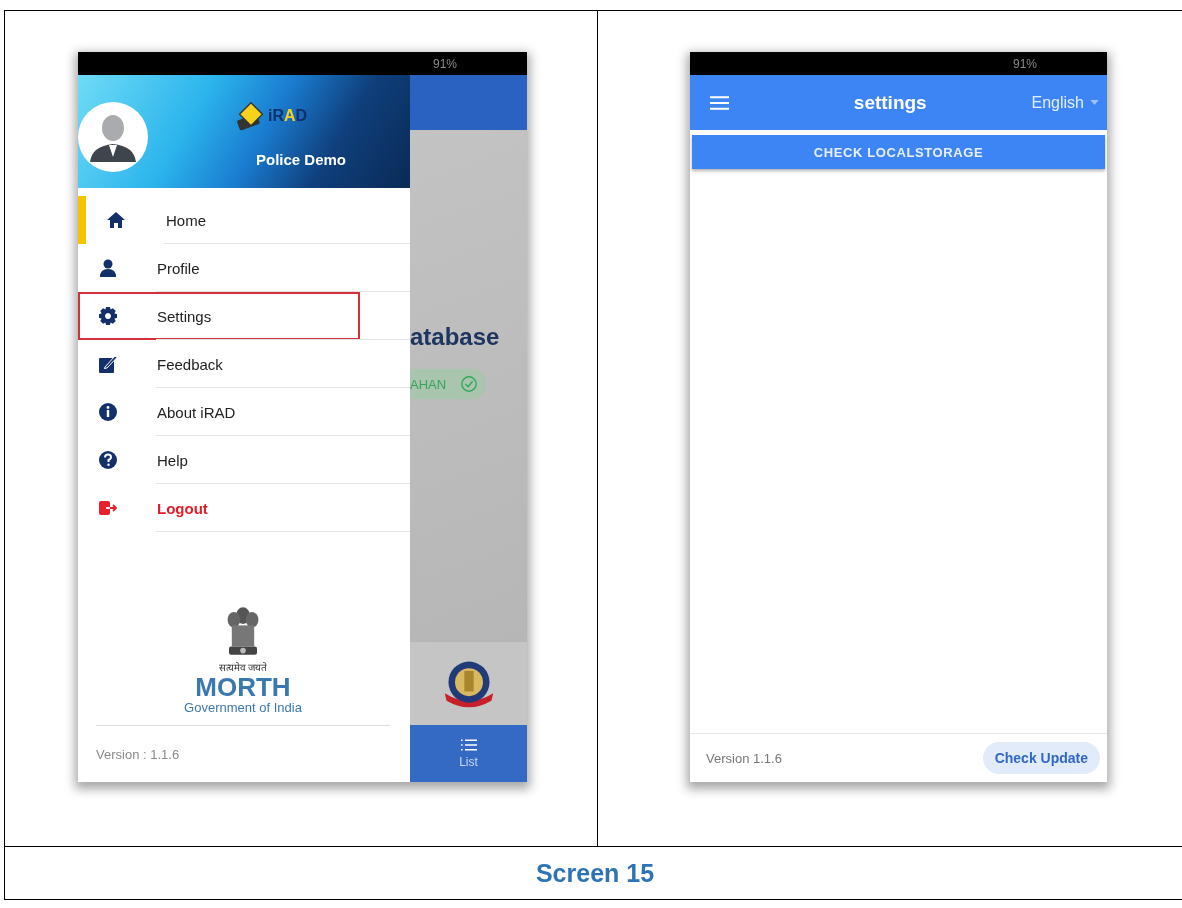 The height and width of the screenshot is (908, 1182). I want to click on check-circle-icon, so click(469, 384).